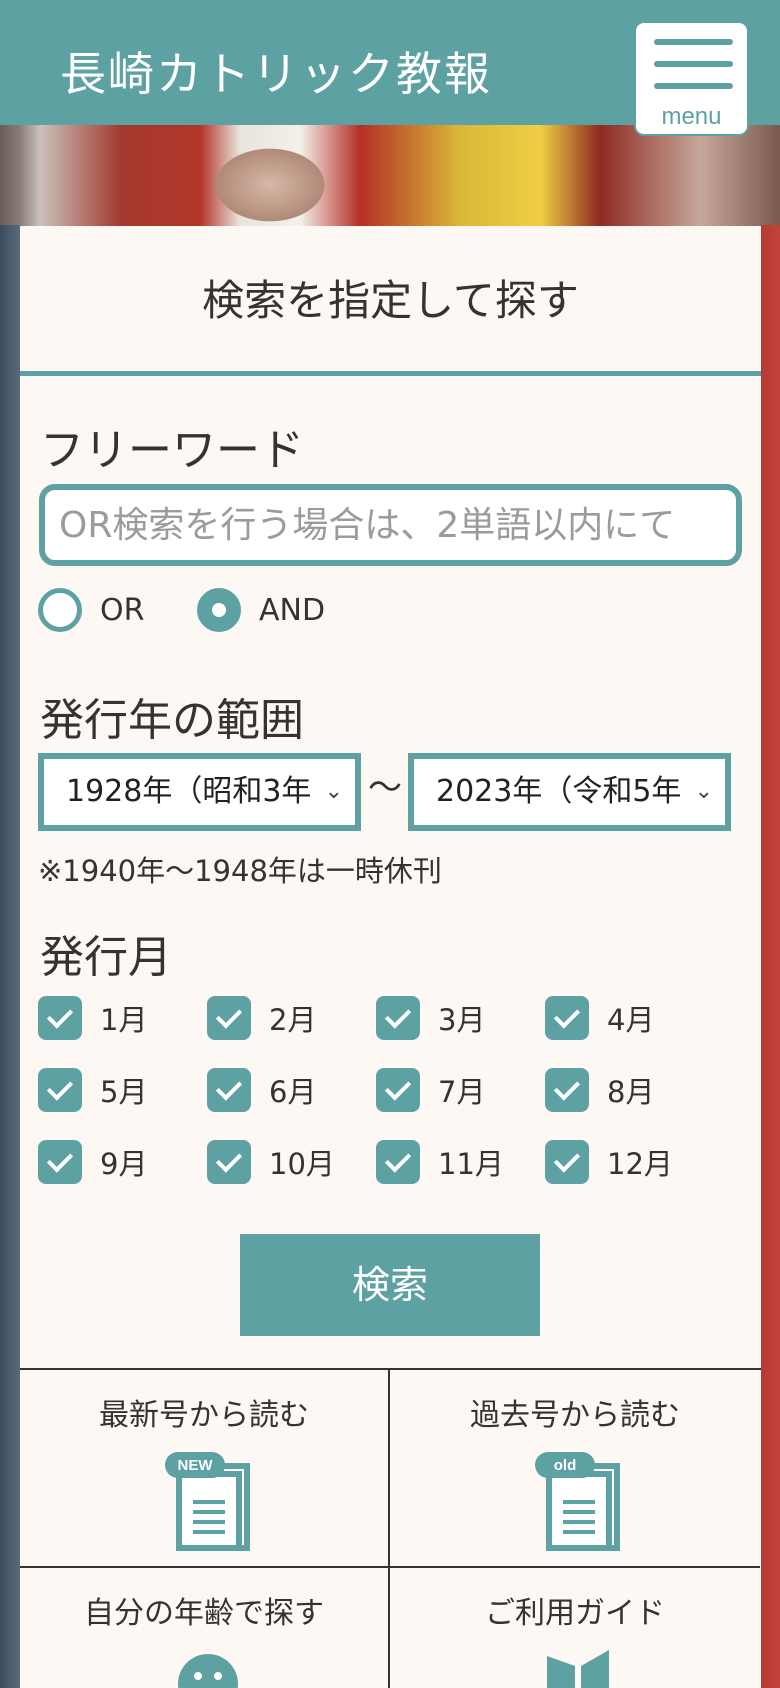 This screenshot has height=1688, width=780. What do you see at coordinates (276, 71) in the screenshot?
I see `site-title: 長崎カトリック教報` at bounding box center [276, 71].